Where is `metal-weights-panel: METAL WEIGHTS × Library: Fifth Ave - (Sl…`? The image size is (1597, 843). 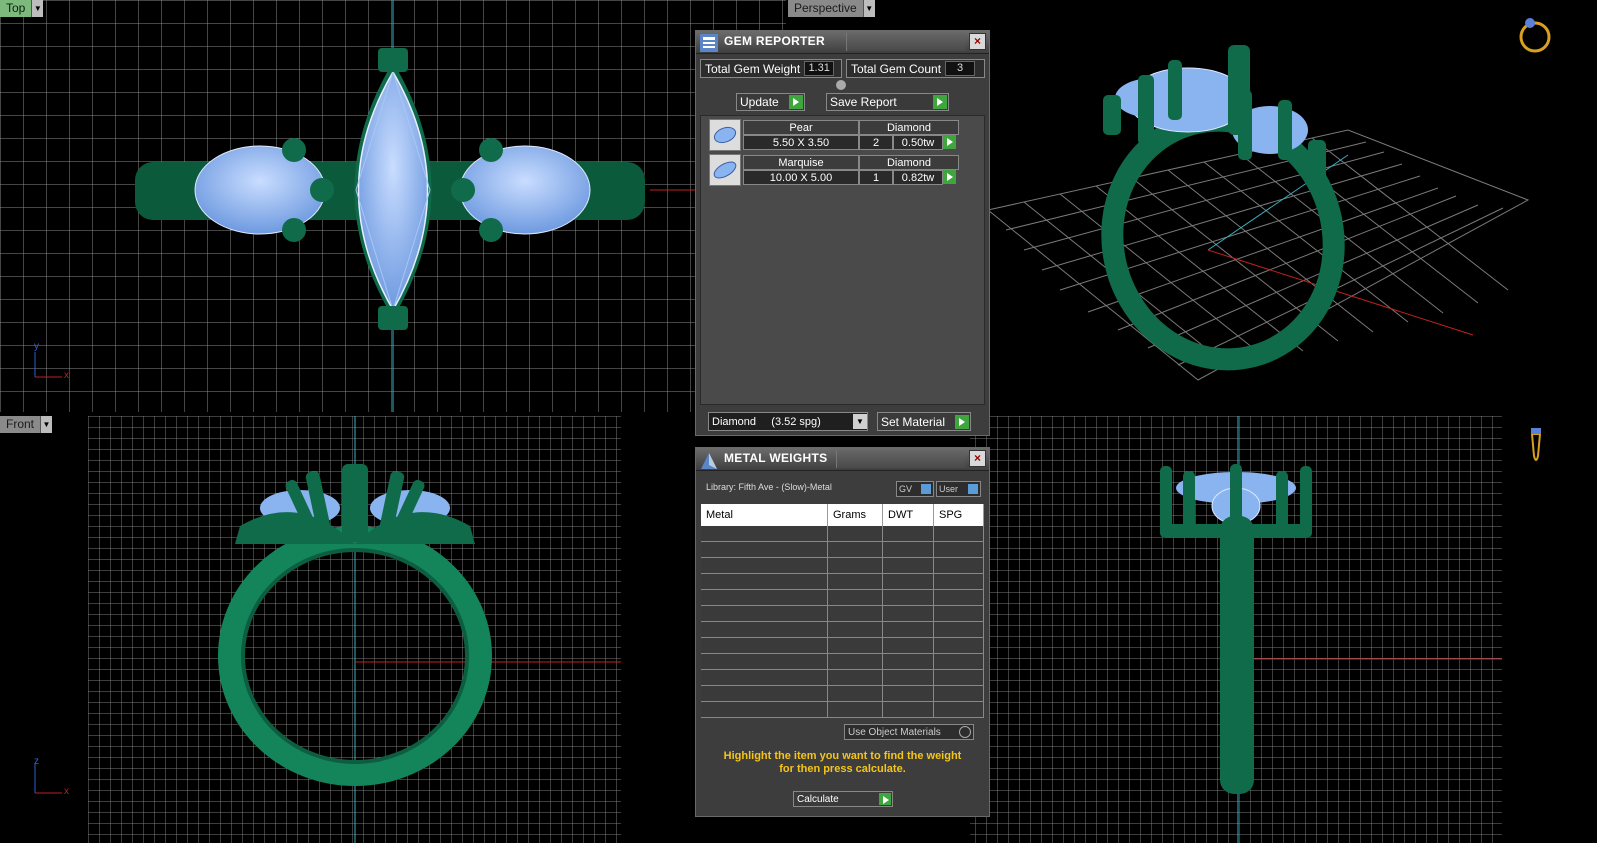
metal-weights-panel: METAL WEIGHTS × Library: Fifth Ave - (Sl… is located at coordinates (842, 632).